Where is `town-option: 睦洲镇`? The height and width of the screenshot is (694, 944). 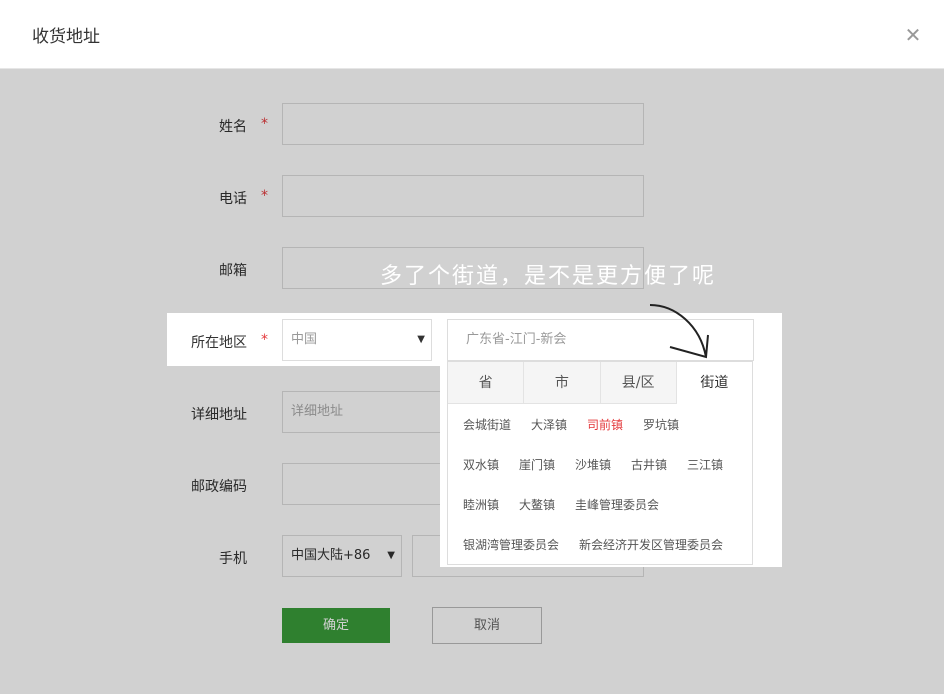 town-option: 睦洲镇 is located at coordinates (481, 504).